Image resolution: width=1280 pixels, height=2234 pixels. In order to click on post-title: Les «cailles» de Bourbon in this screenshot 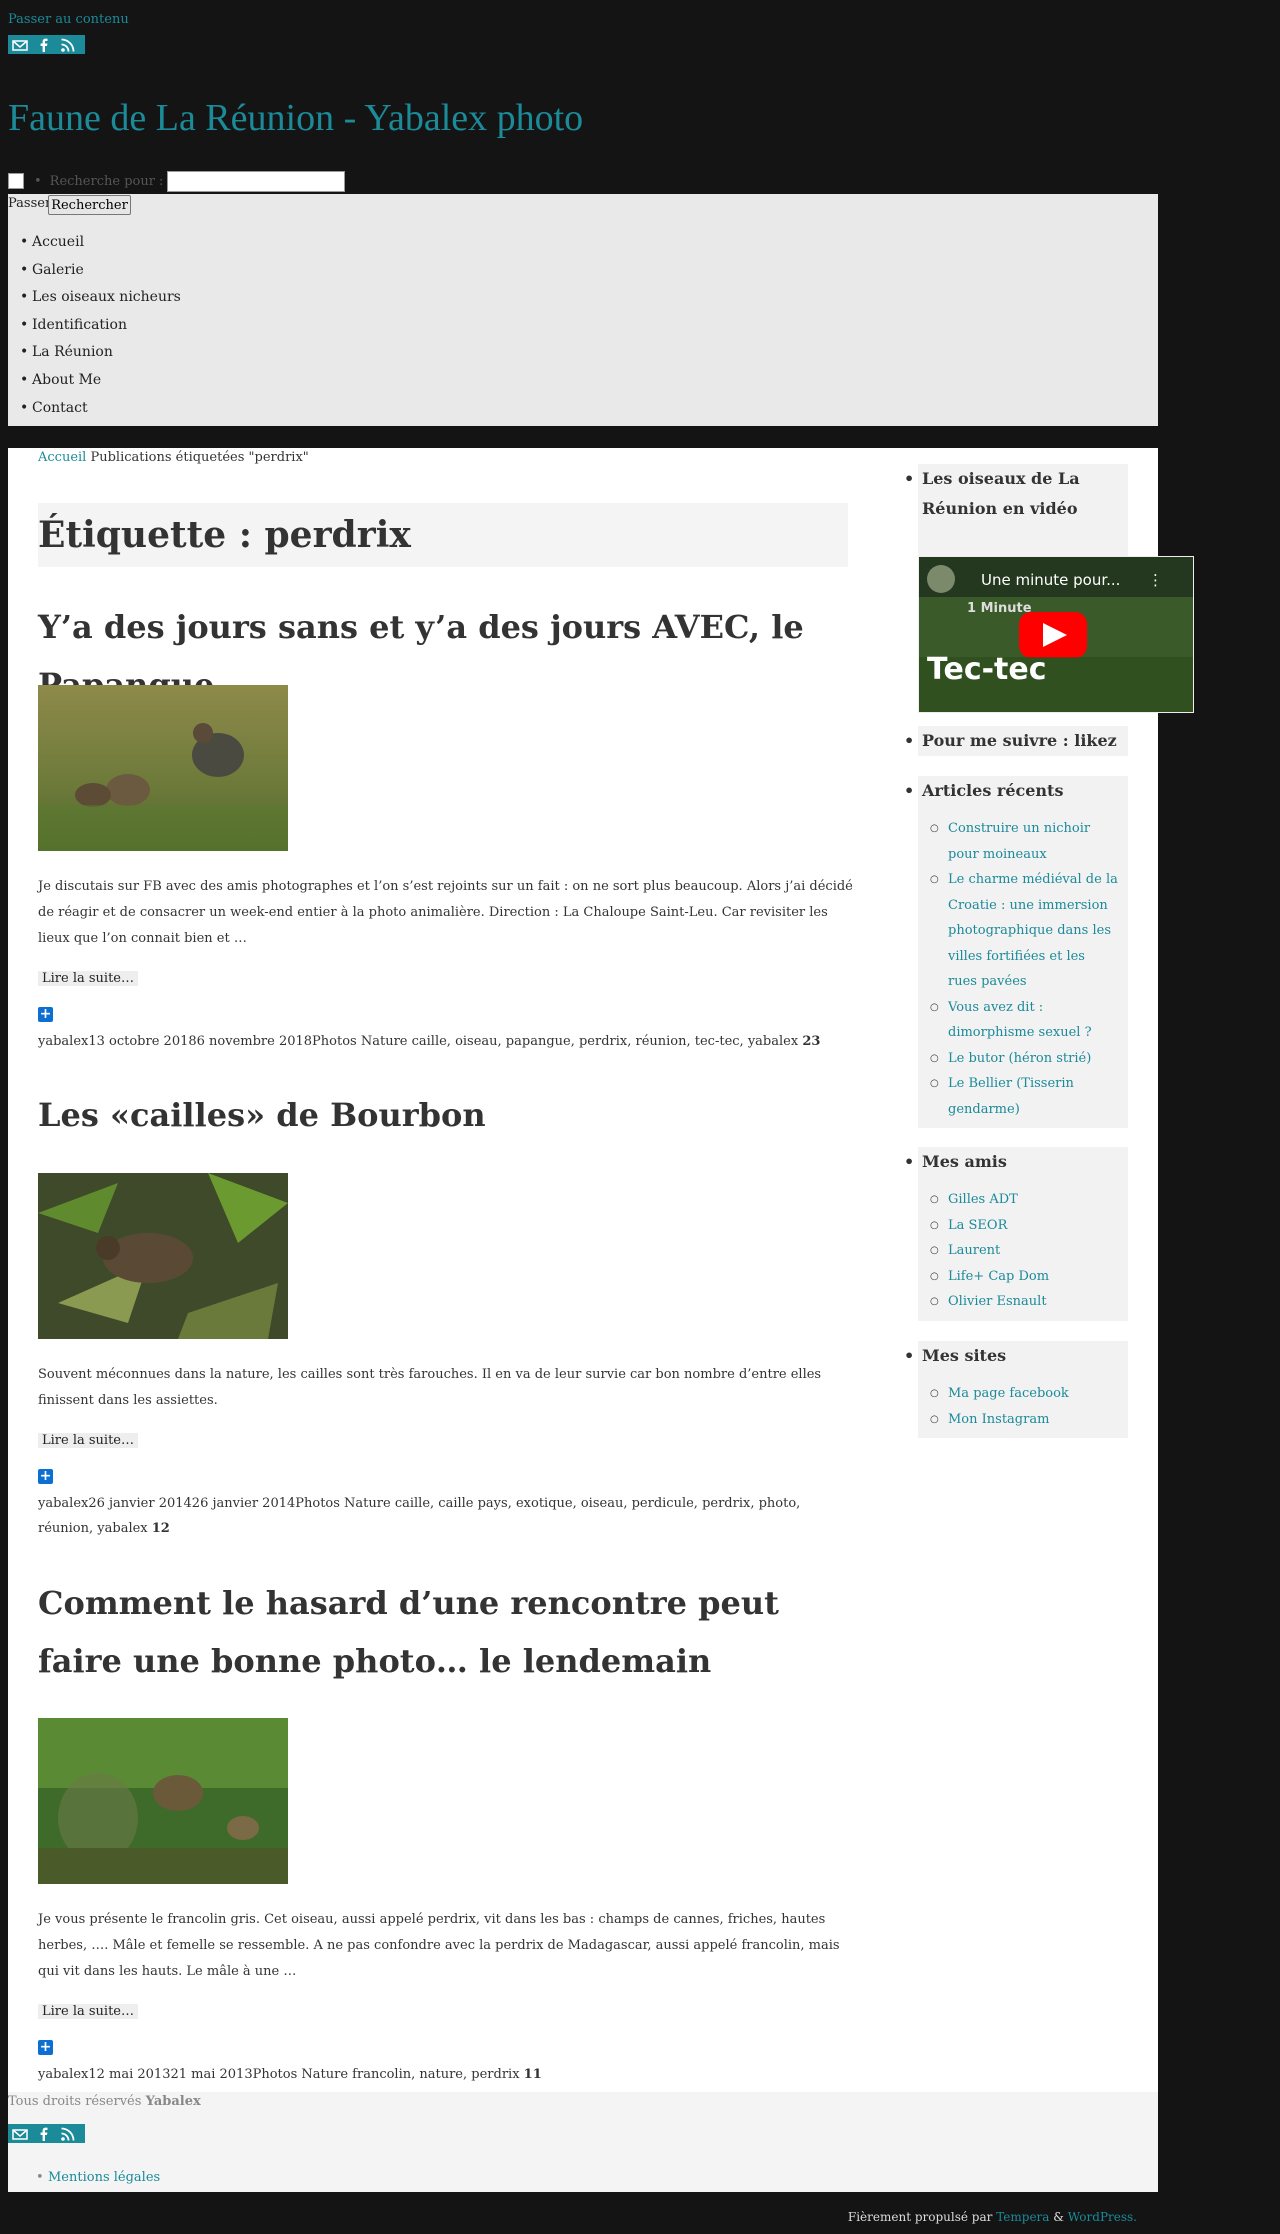, I will do `click(438, 1115)`.